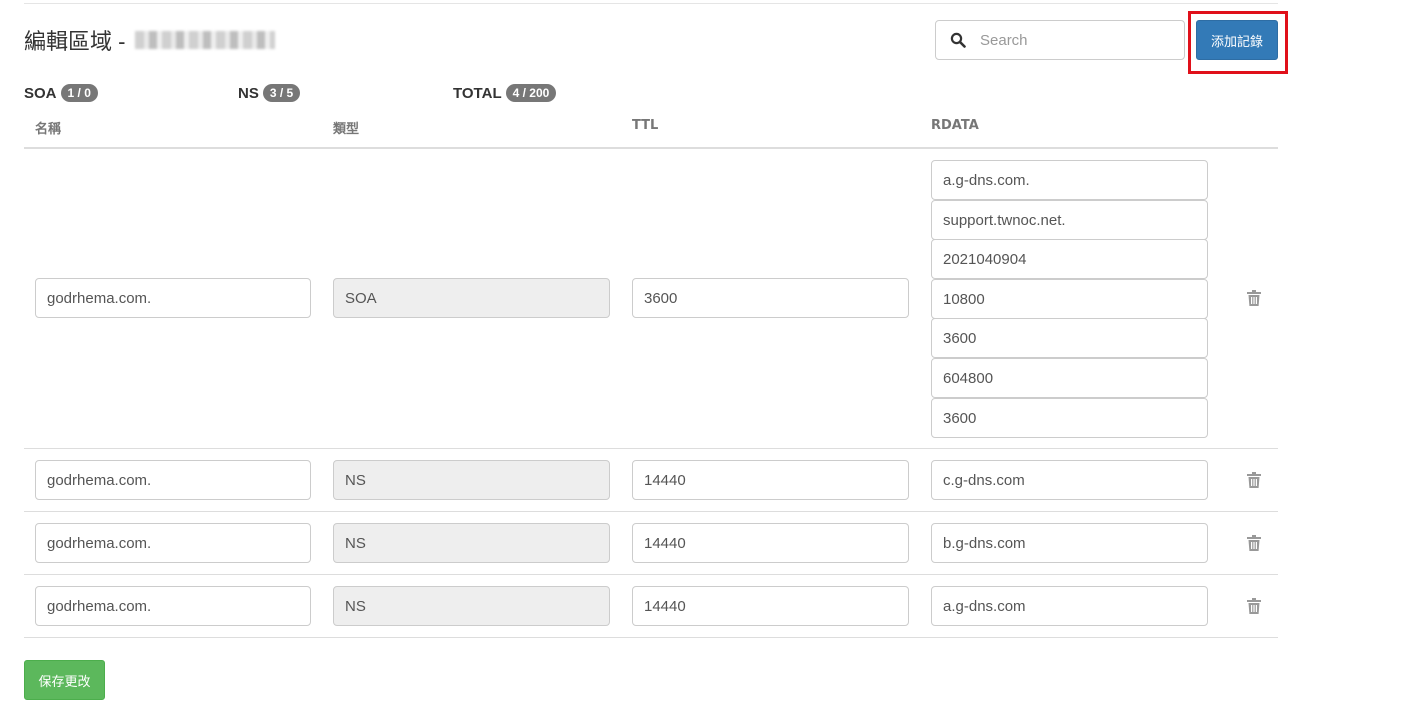 Image resolution: width=1425 pixels, height=724 pixels. Describe the element at coordinates (40, 93) in the screenshot. I see `counter-label: SOA` at that location.